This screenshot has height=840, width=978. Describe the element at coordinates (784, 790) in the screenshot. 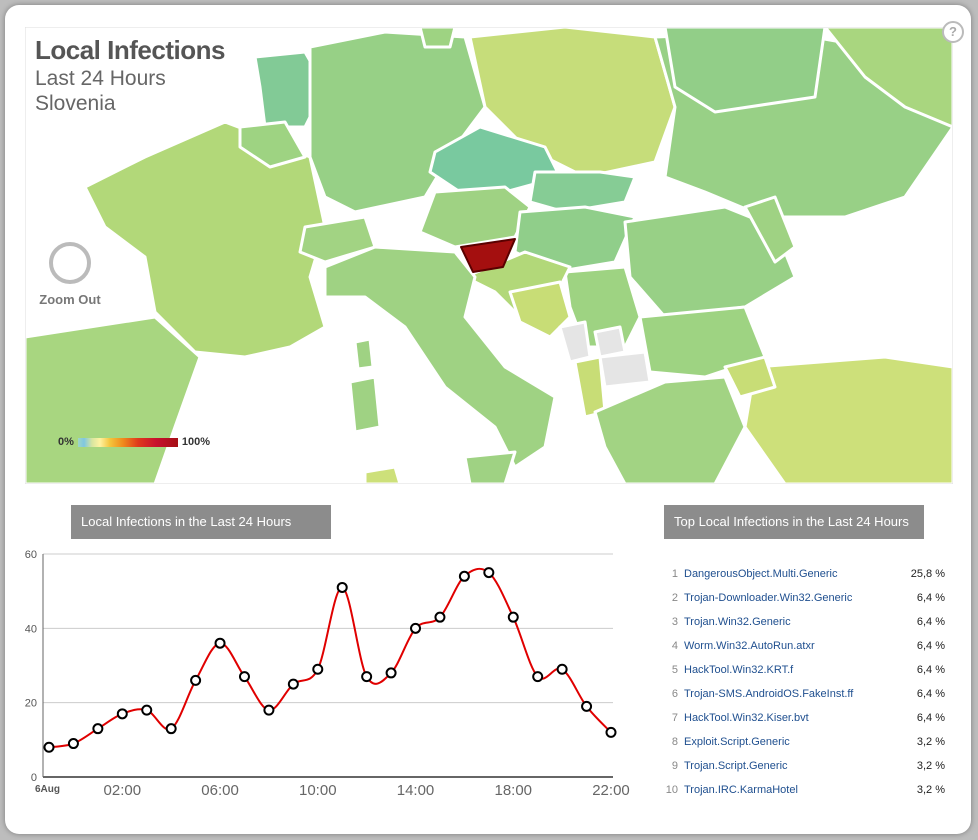

I see `top-item-link: Trojan.IRC.KarmaHotel` at that location.